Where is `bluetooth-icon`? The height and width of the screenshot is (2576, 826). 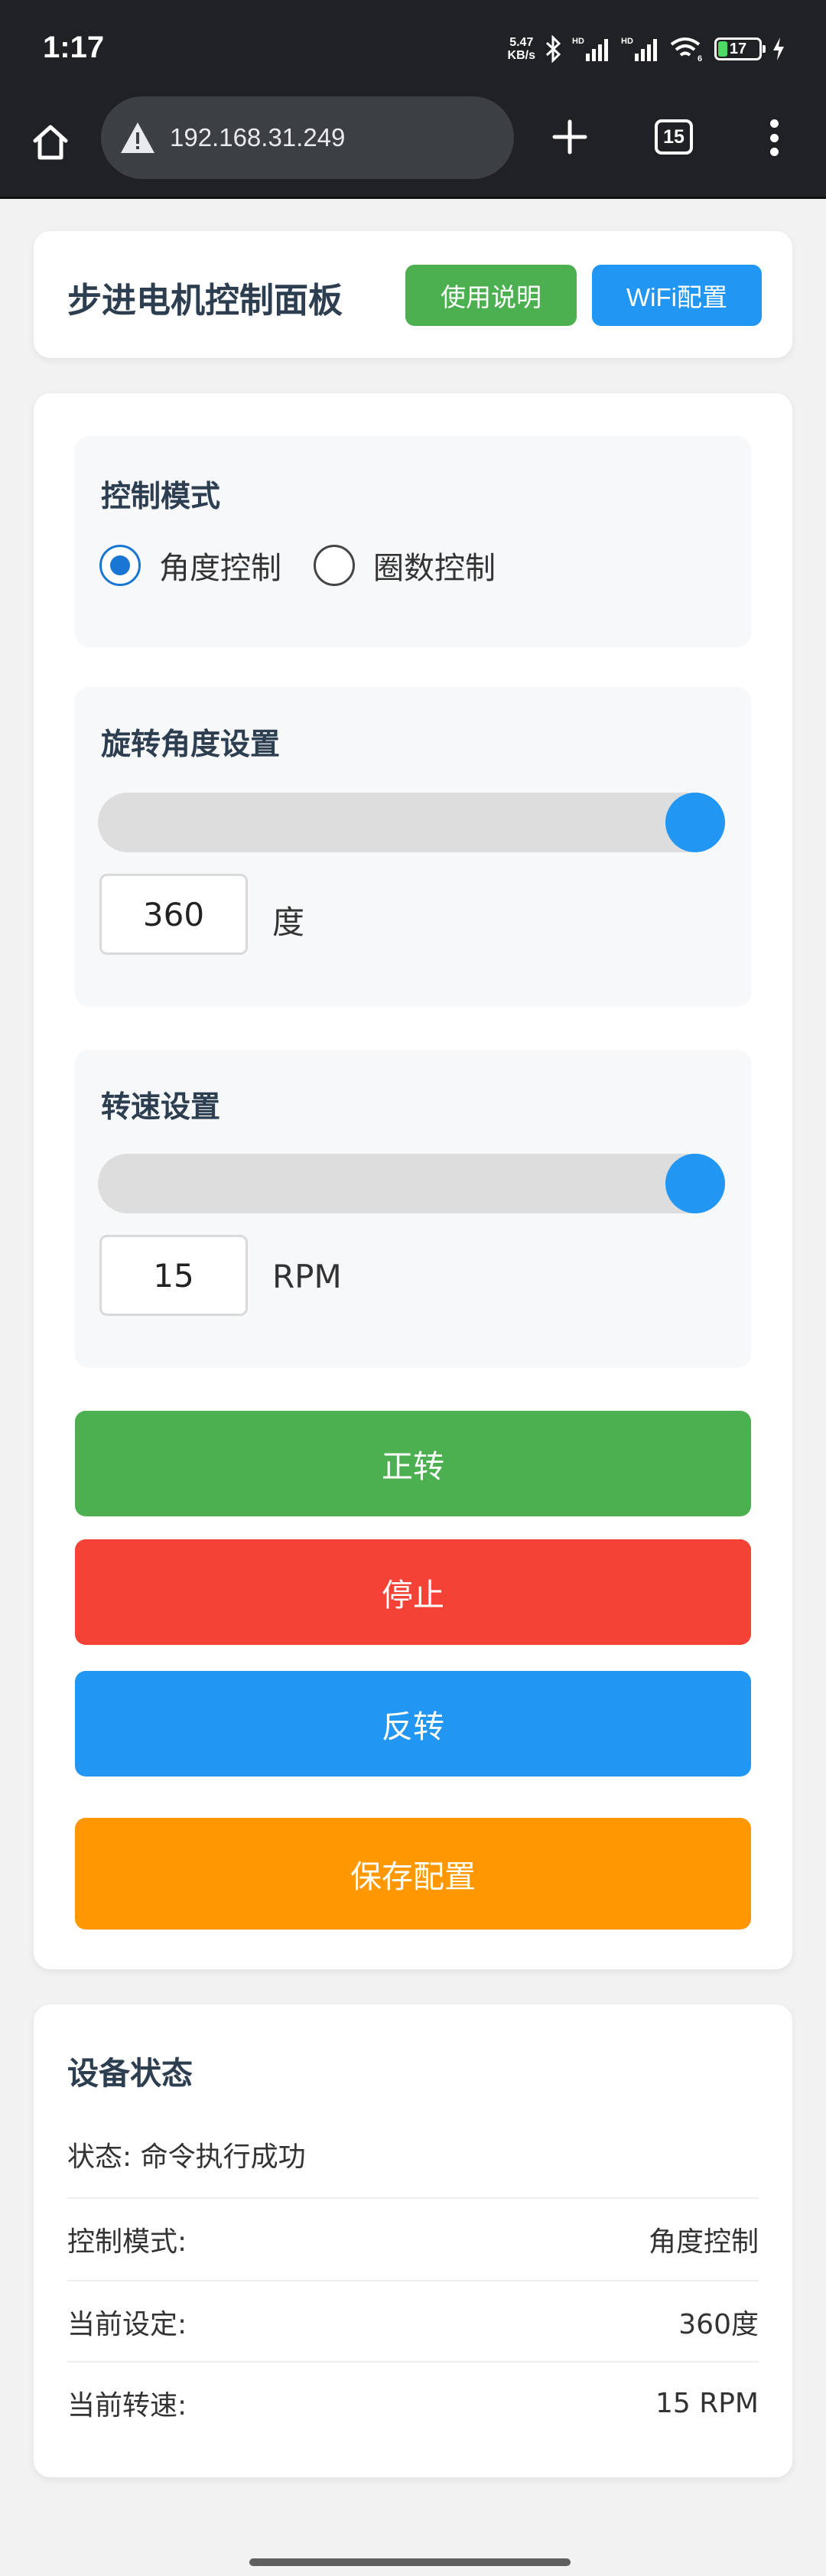 bluetooth-icon is located at coordinates (553, 49).